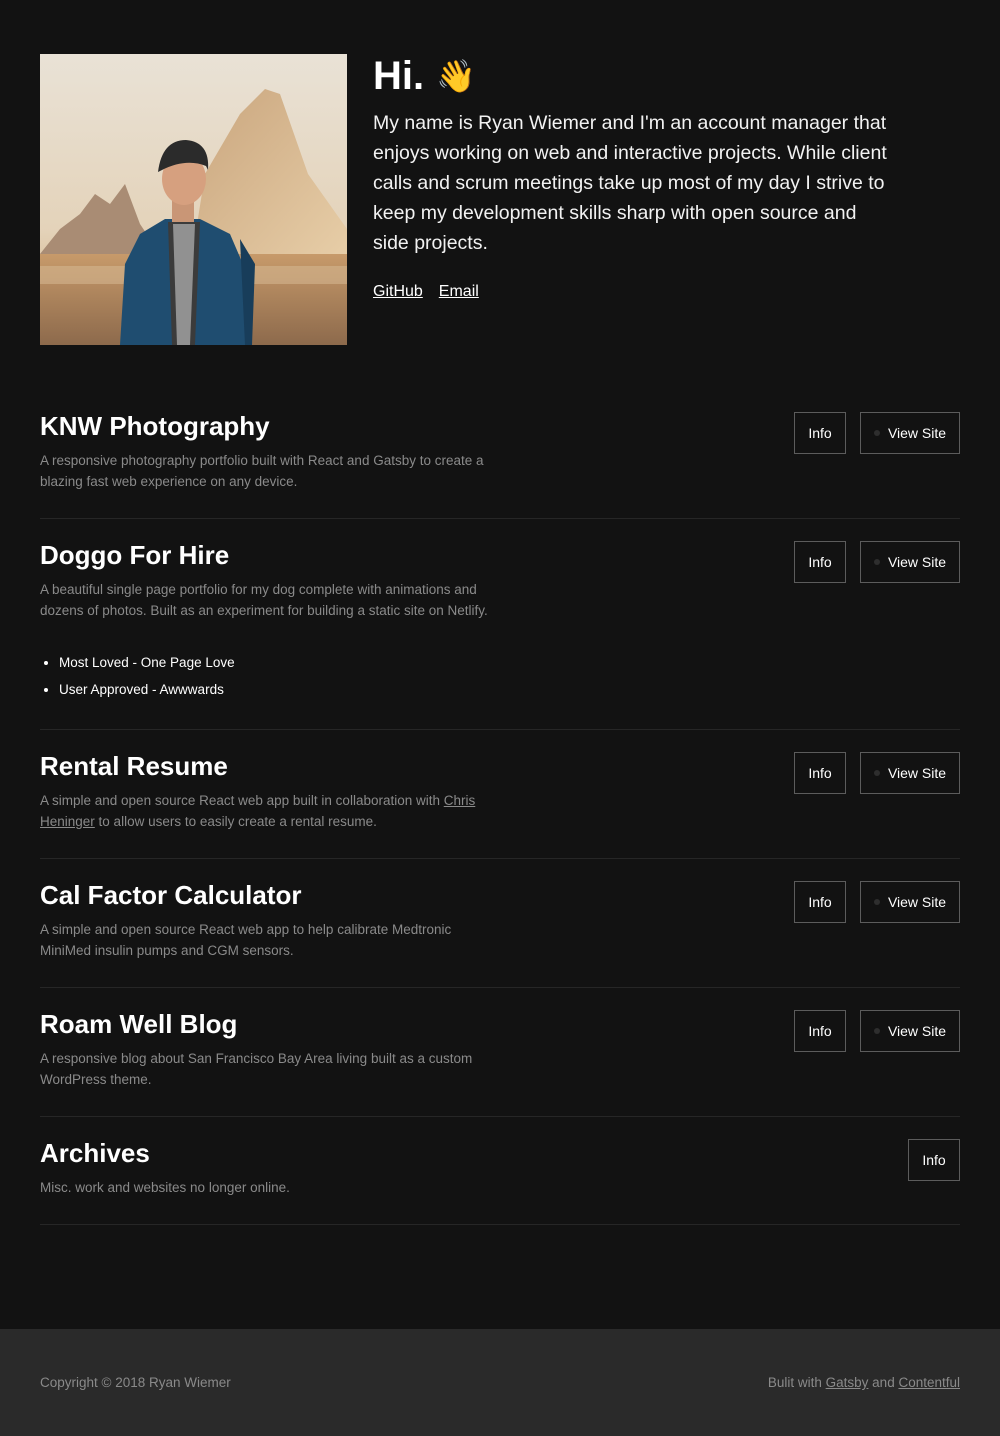 The height and width of the screenshot is (1436, 1000). Describe the element at coordinates (883, 1382) in the screenshot. I see `built-and: and` at that location.